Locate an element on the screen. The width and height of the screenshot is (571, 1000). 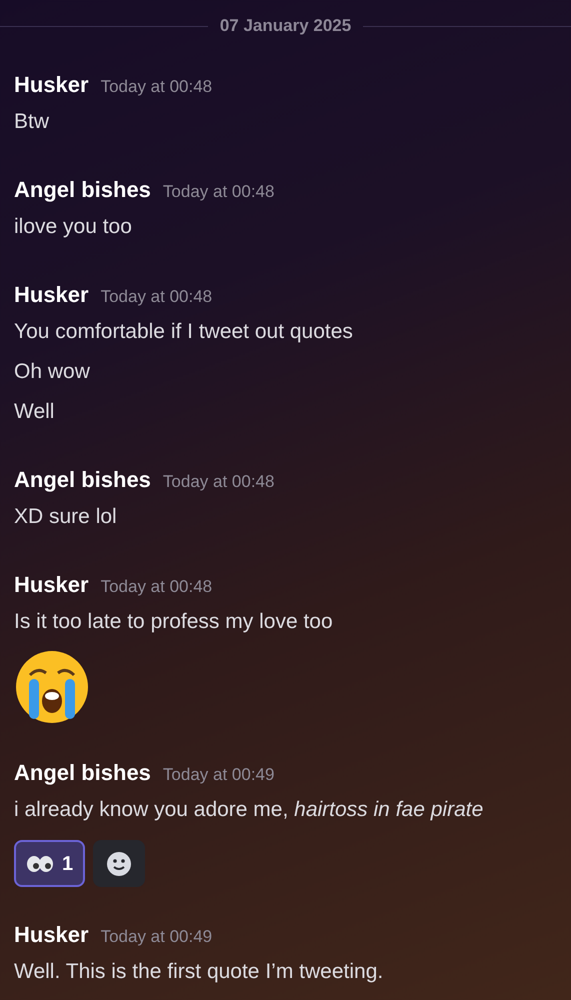
eyes-icon is located at coordinates (40, 863).